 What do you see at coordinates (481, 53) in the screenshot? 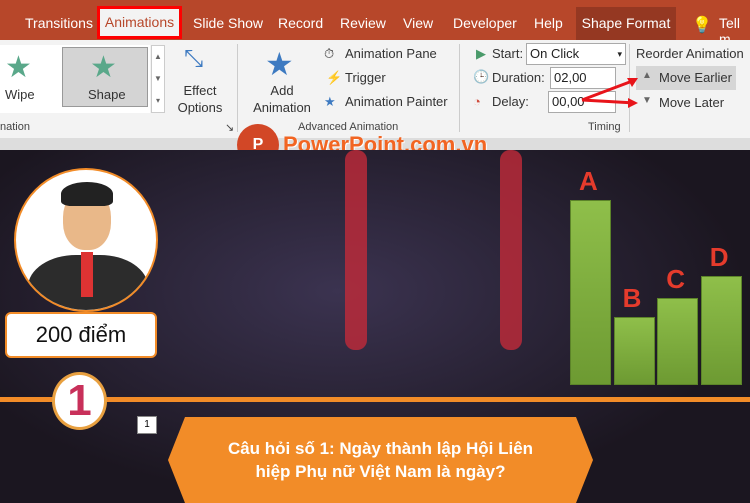
I see `start-icon: ▶` at bounding box center [481, 53].